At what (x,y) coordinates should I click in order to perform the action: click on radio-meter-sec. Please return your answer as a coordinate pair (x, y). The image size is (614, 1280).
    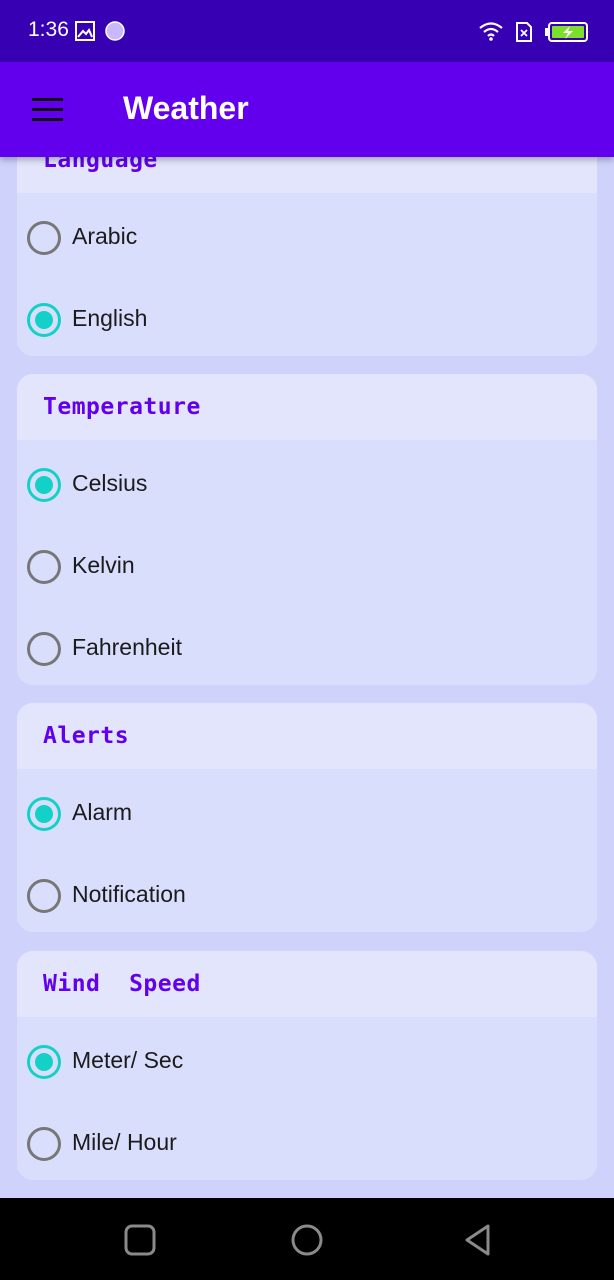
    Looking at the image, I should click on (44, 1062).